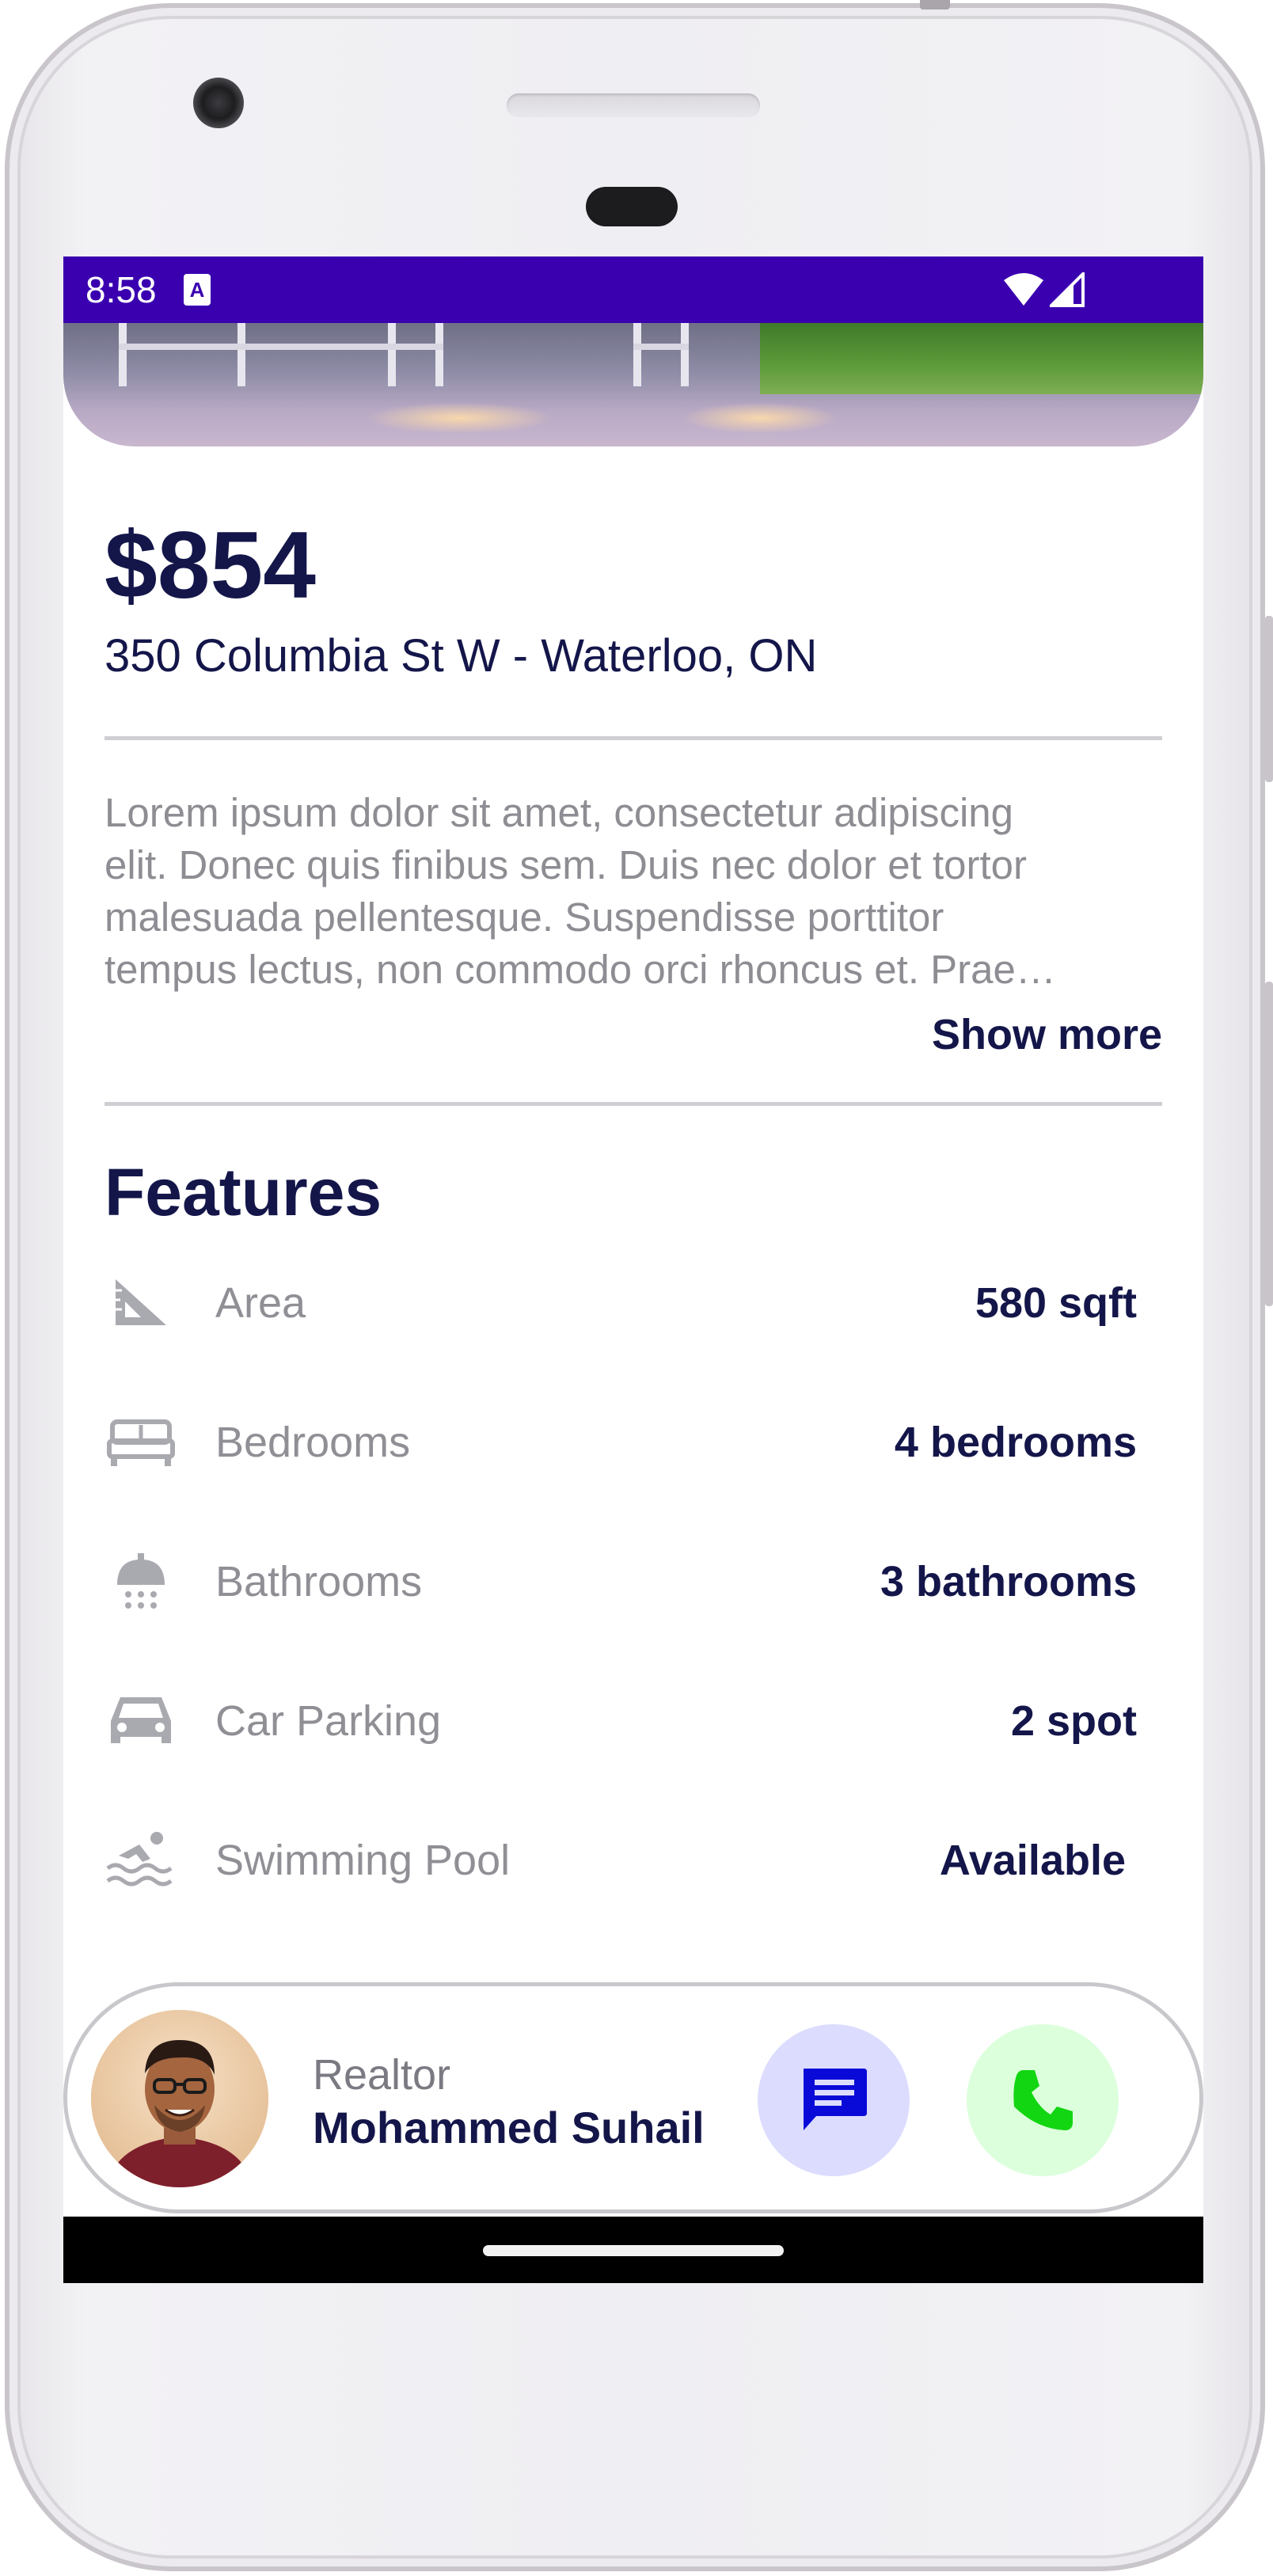 The image size is (1273, 2576). Describe the element at coordinates (1015, 1442) in the screenshot. I see `feature-value: 4 bedrooms` at that location.